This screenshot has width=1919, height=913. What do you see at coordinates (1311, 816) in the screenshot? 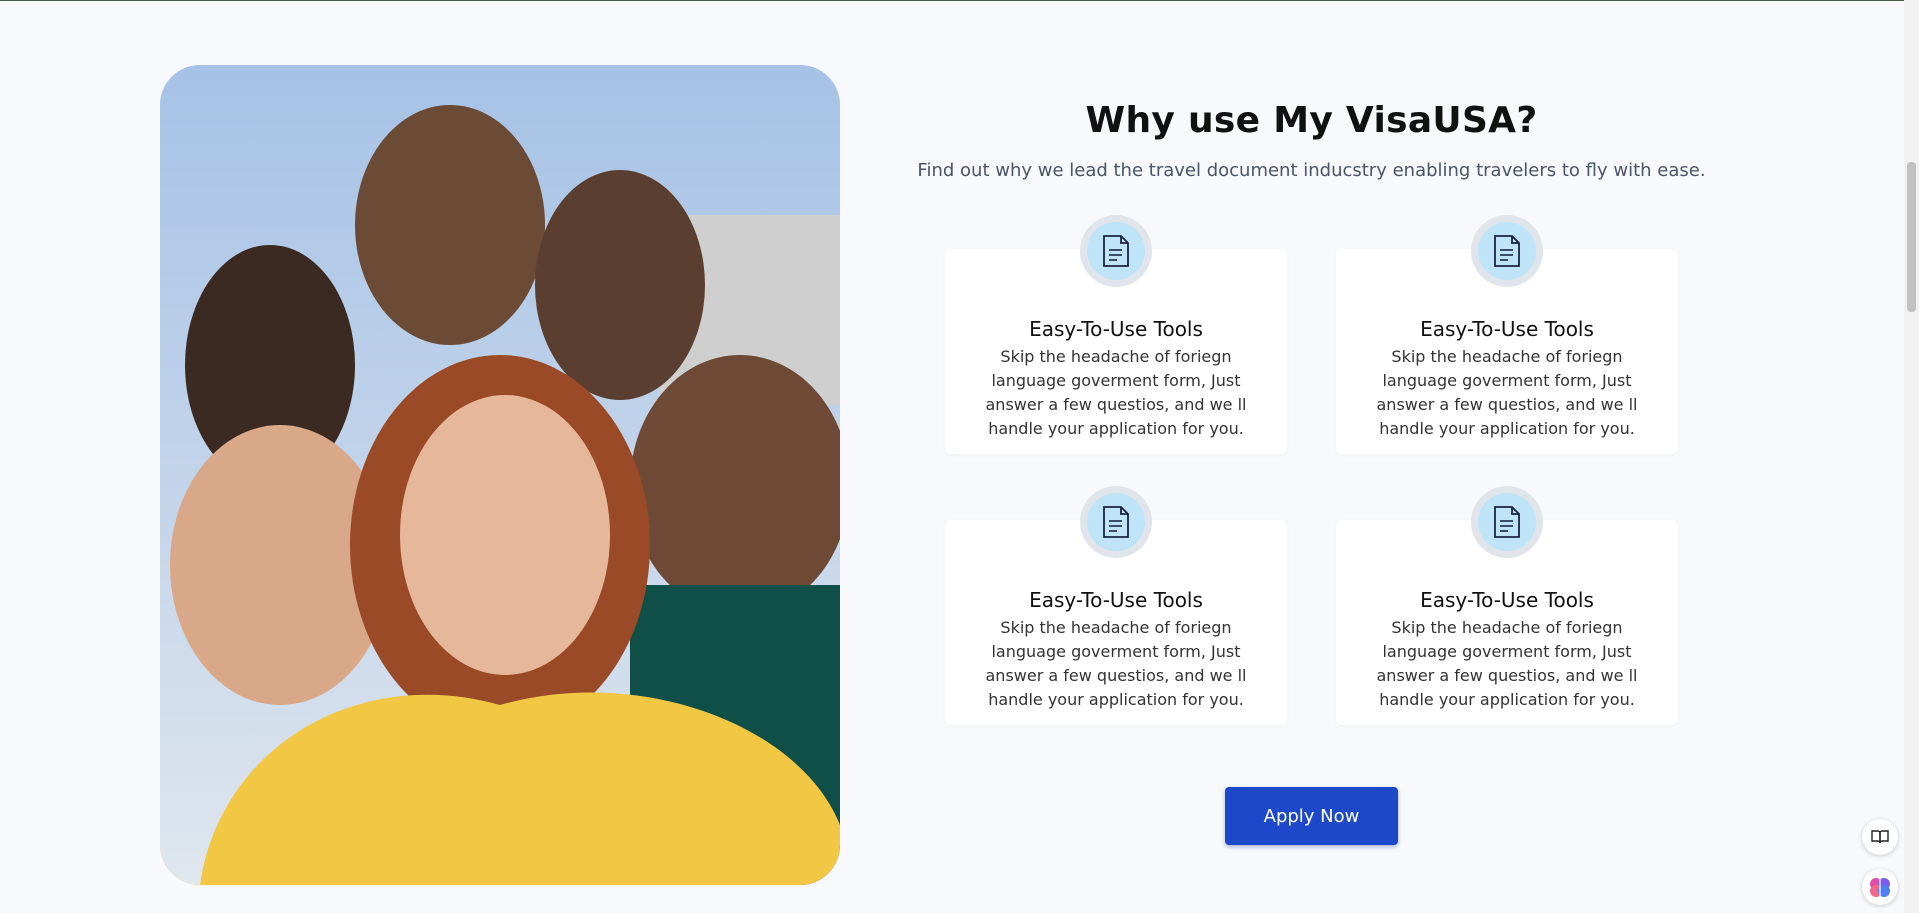
I see `apply-now-button: Apply Now` at bounding box center [1311, 816].